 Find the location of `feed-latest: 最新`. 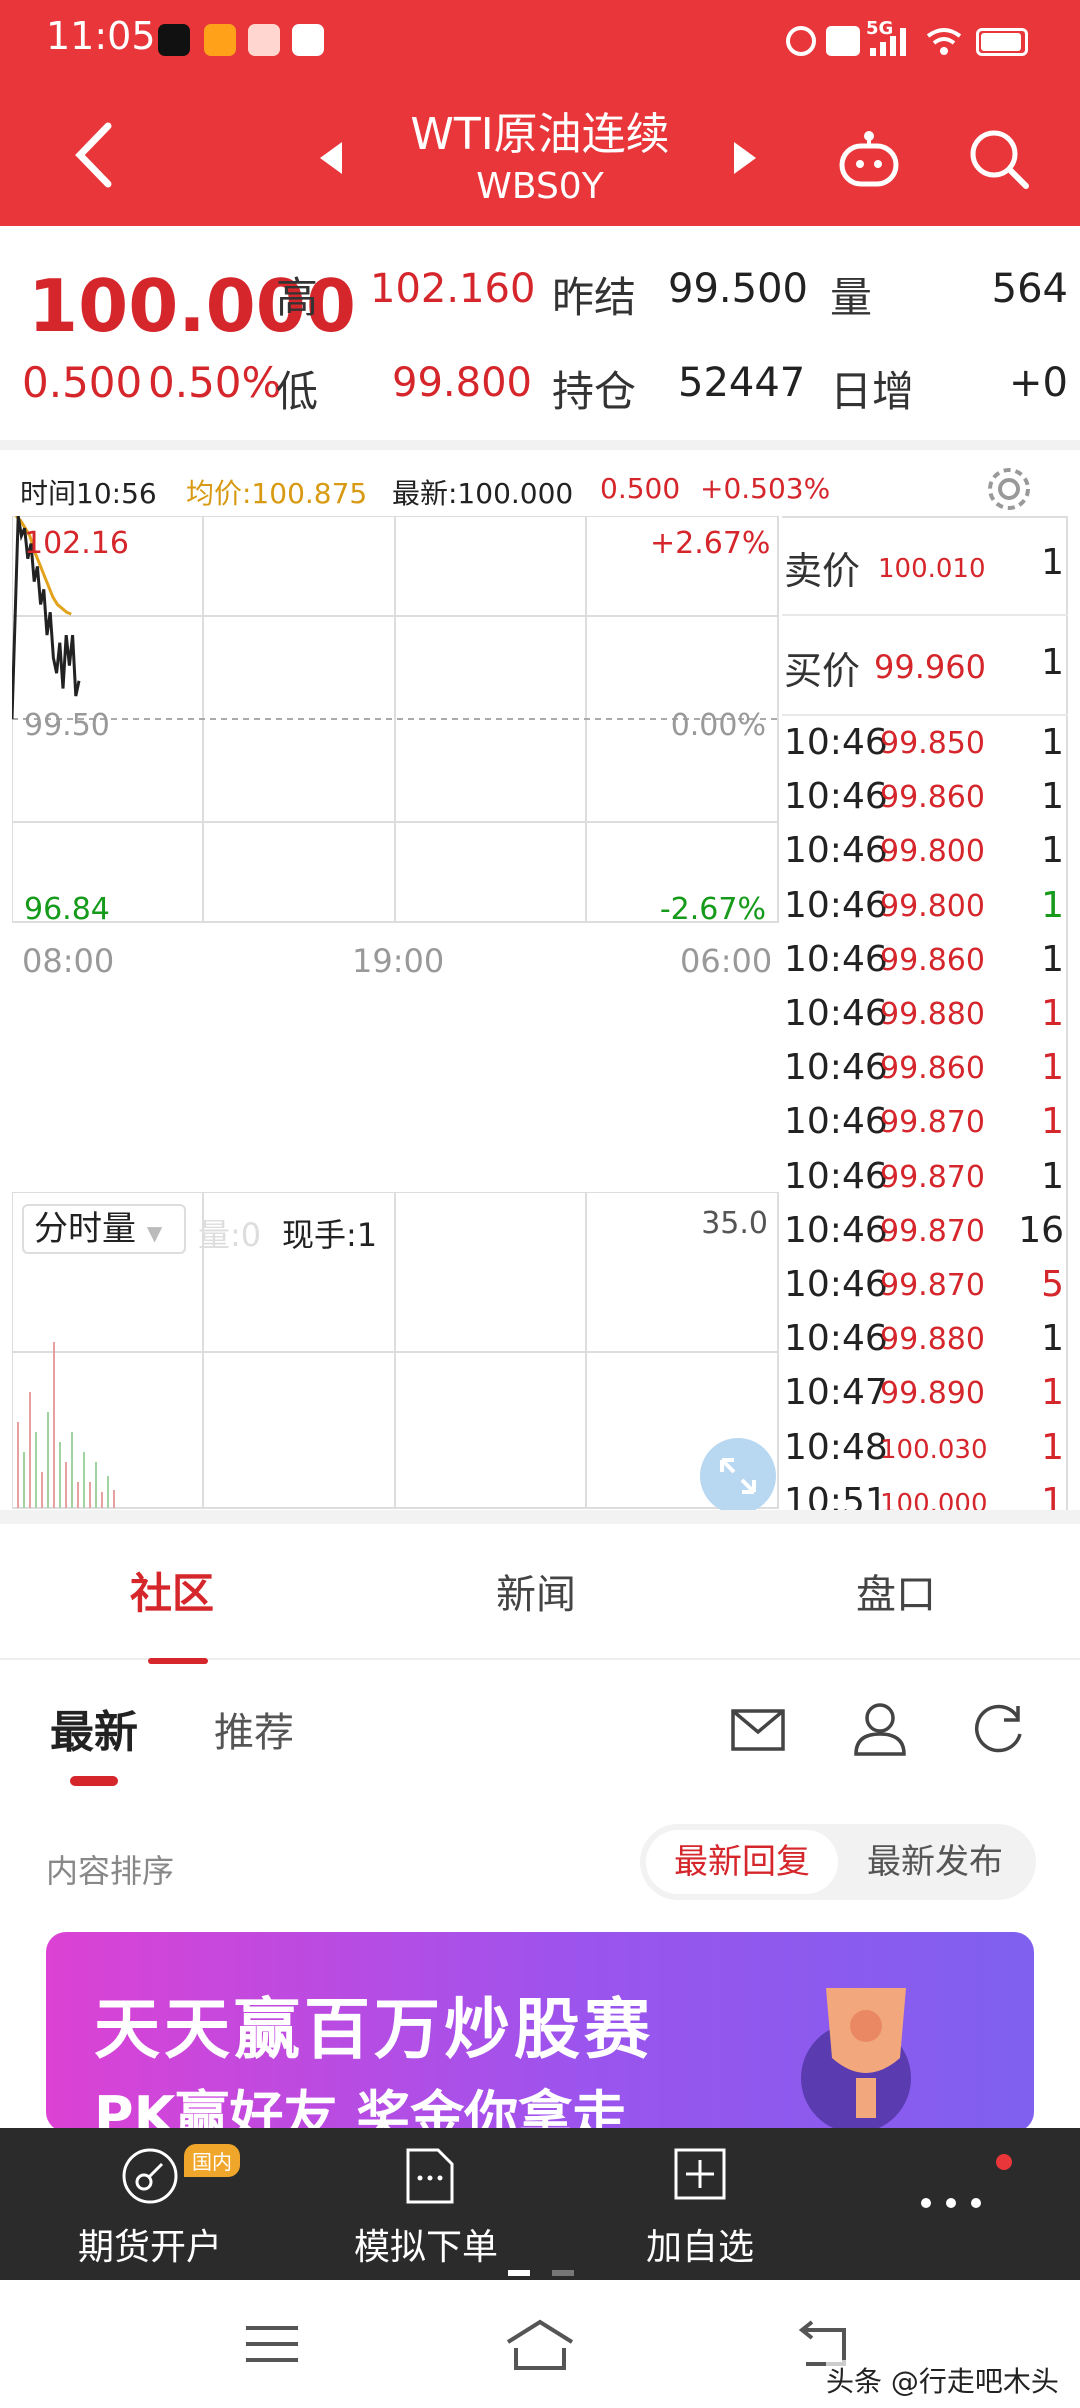

feed-latest: 最新 is located at coordinates (94, 1728).